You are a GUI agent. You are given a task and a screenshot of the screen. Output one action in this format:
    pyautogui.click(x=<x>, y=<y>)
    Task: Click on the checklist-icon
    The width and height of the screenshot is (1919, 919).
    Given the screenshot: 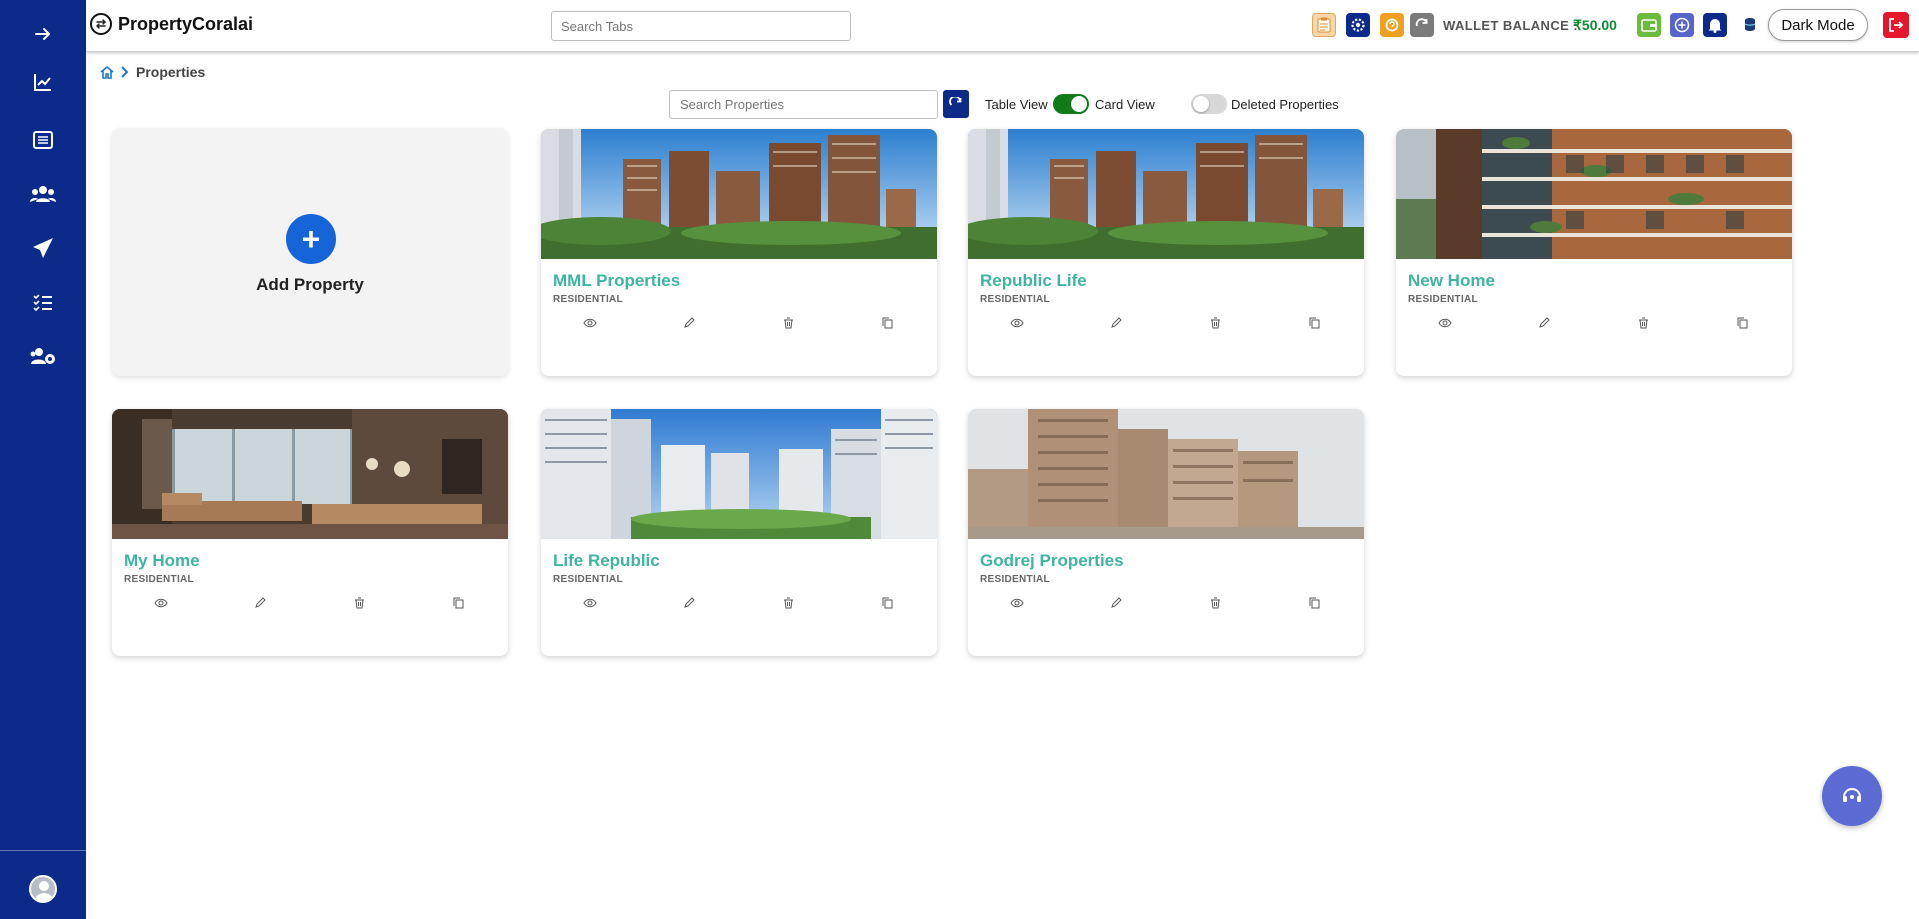 What is the action you would take?
    pyautogui.click(x=43, y=302)
    